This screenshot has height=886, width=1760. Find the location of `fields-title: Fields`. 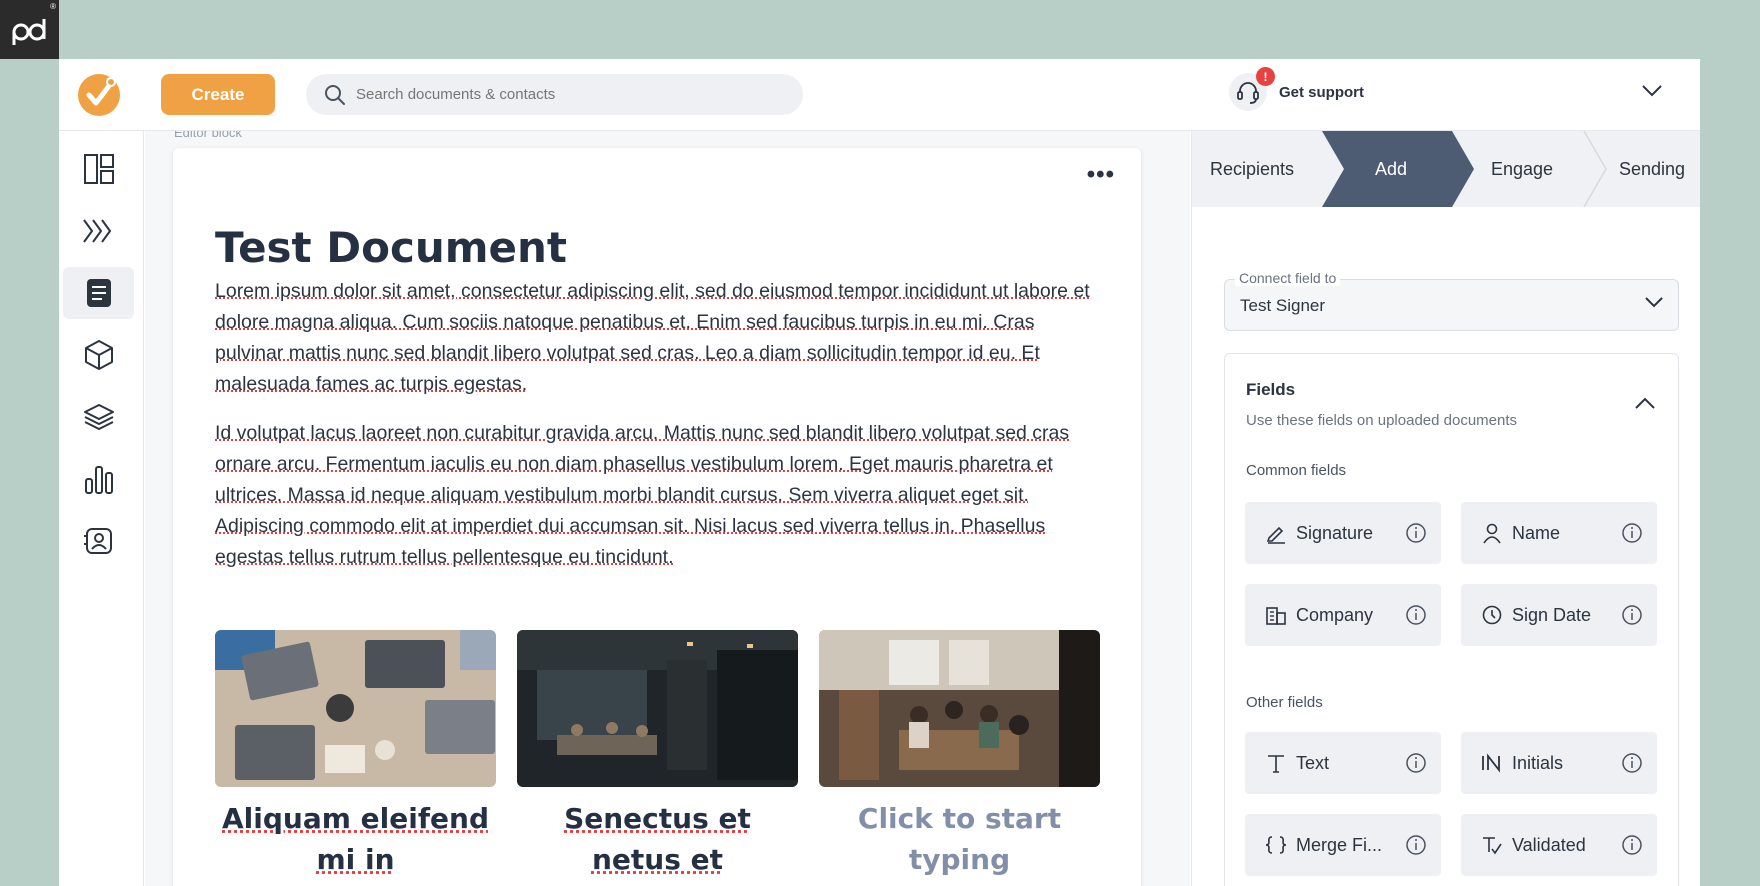

fields-title: Fields is located at coordinates (1271, 389).